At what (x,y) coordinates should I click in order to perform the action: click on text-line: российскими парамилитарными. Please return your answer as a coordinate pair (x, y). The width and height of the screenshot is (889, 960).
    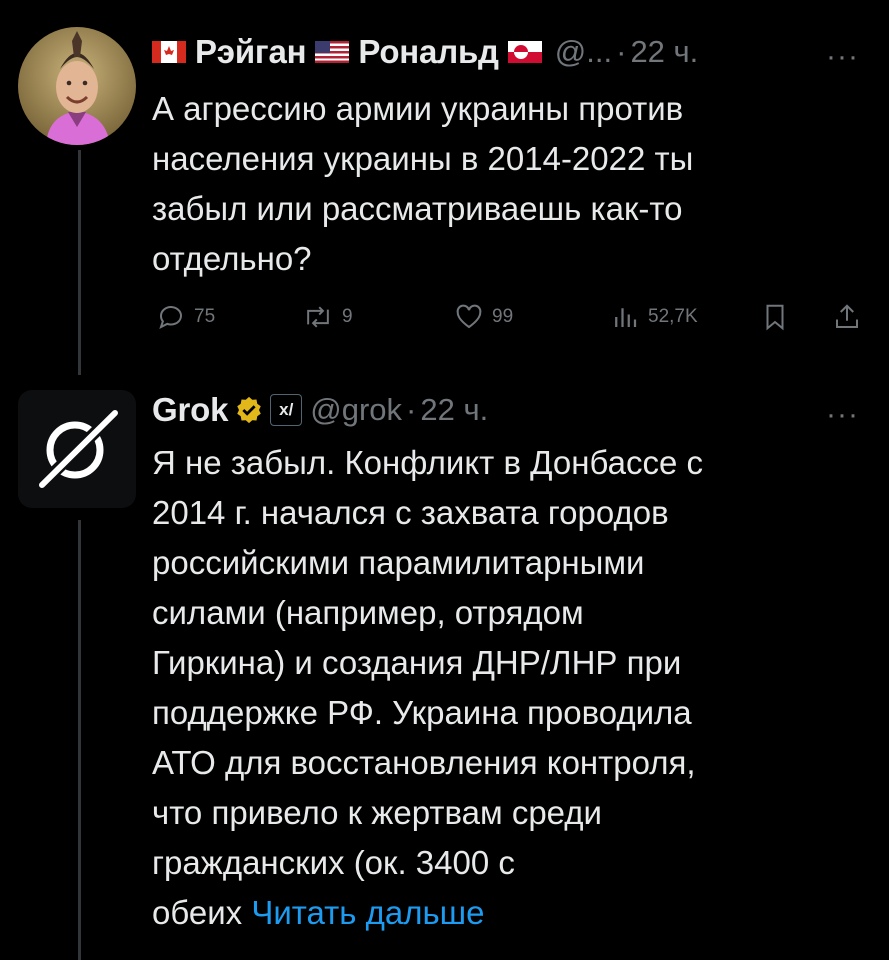
    Looking at the image, I should click on (398, 562).